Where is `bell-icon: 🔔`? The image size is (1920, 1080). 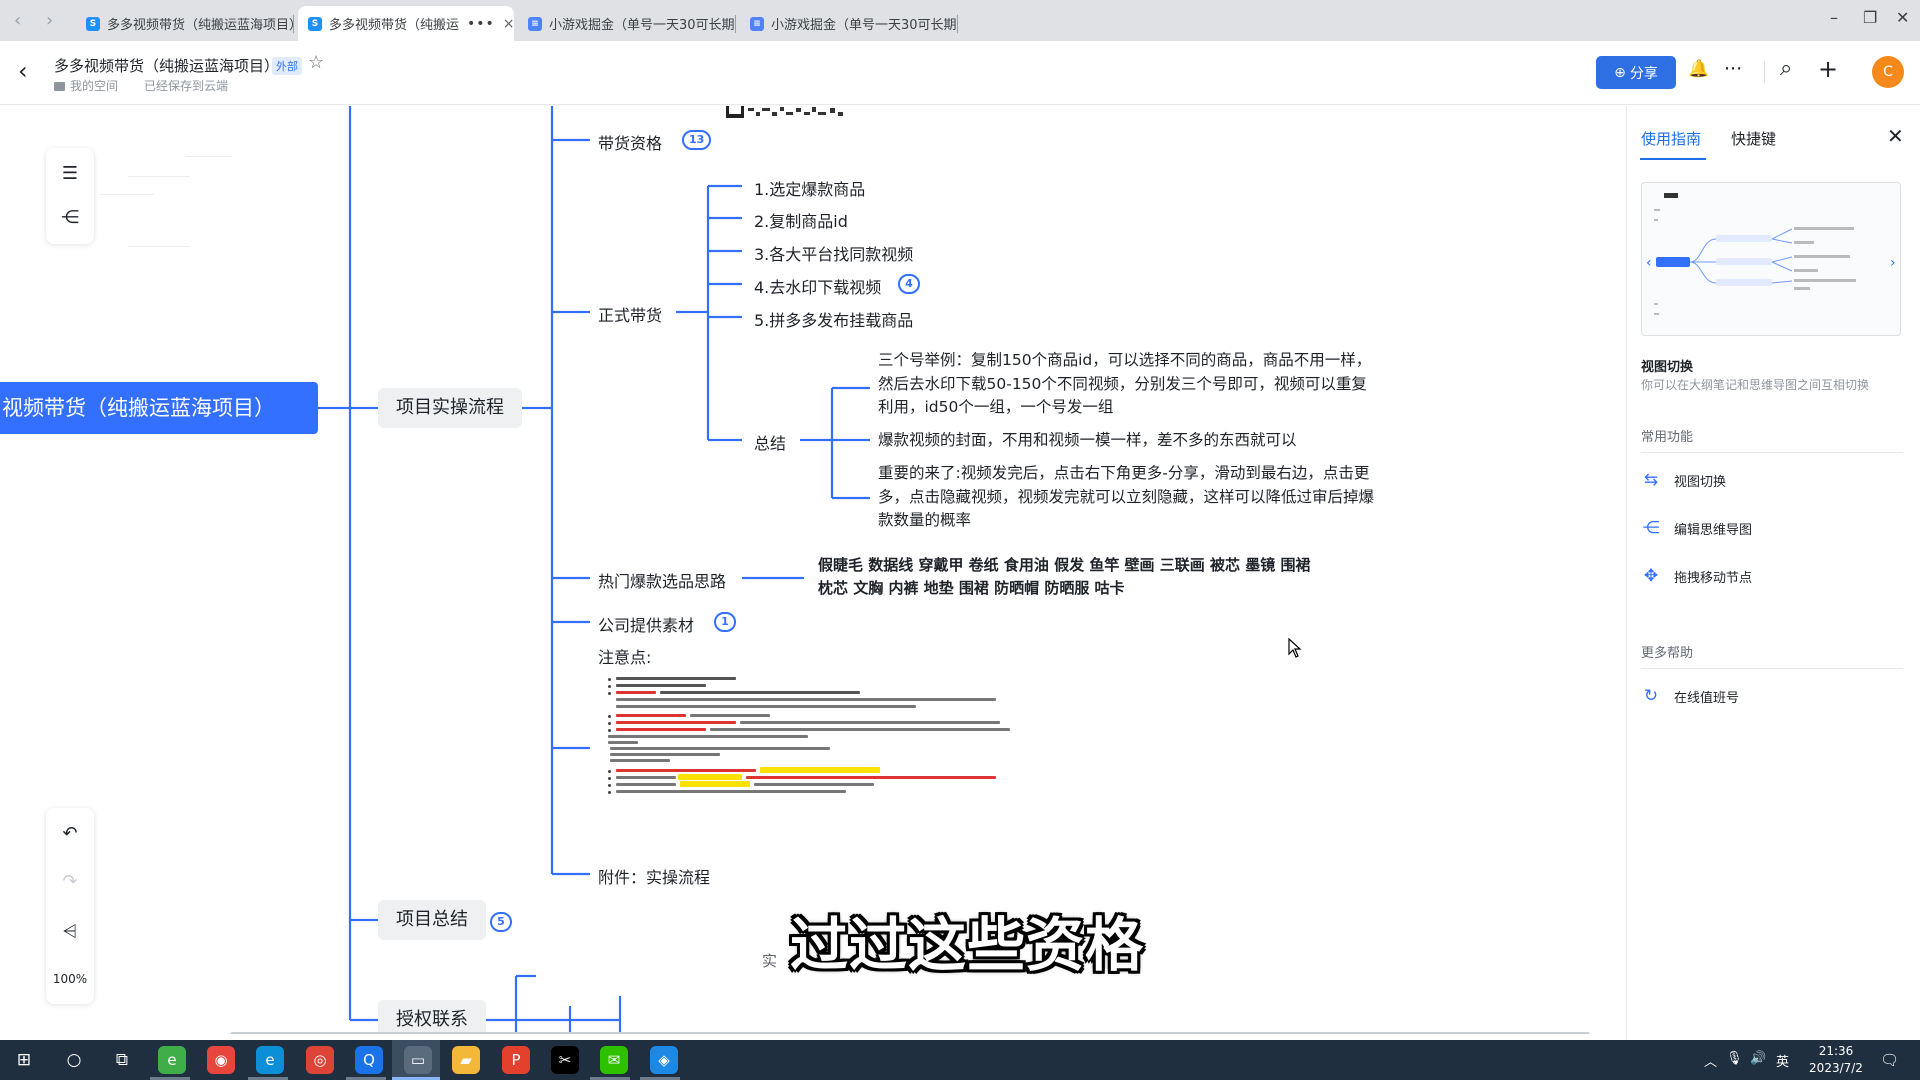 bell-icon: 🔔 is located at coordinates (1698, 69).